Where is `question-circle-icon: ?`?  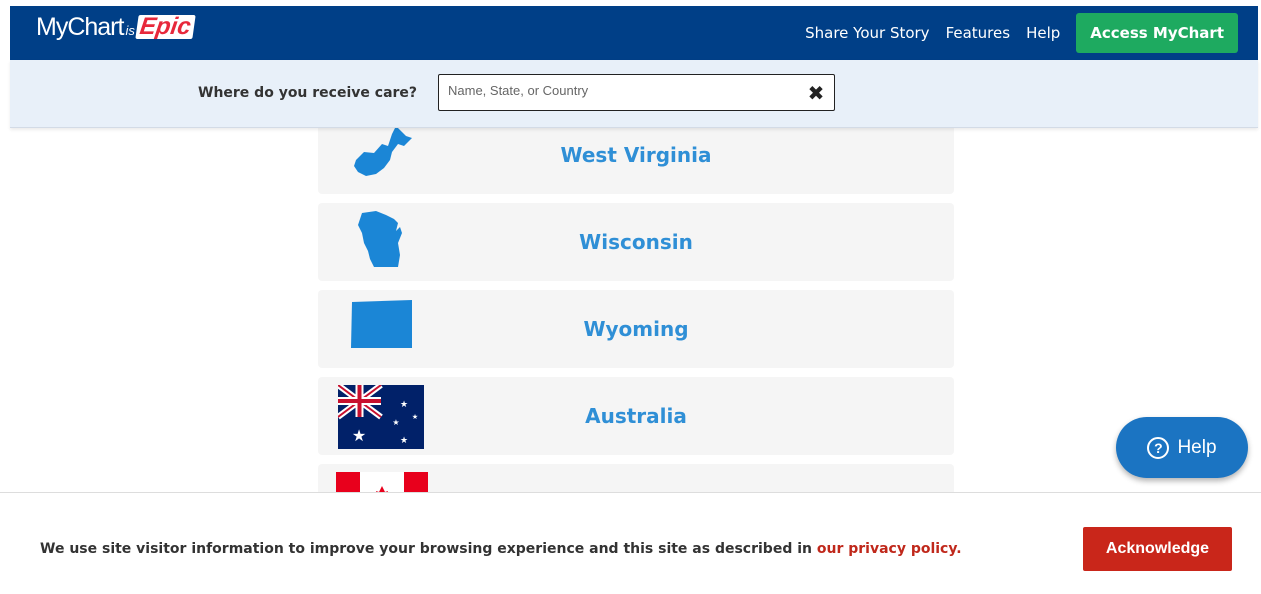 question-circle-icon: ? is located at coordinates (1158, 447).